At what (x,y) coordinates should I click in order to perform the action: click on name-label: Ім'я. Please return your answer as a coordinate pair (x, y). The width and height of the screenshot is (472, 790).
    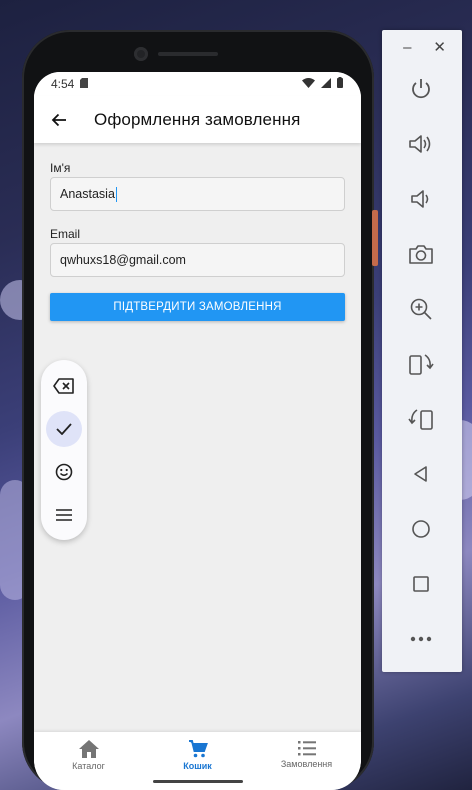
    Looking at the image, I should click on (60, 168).